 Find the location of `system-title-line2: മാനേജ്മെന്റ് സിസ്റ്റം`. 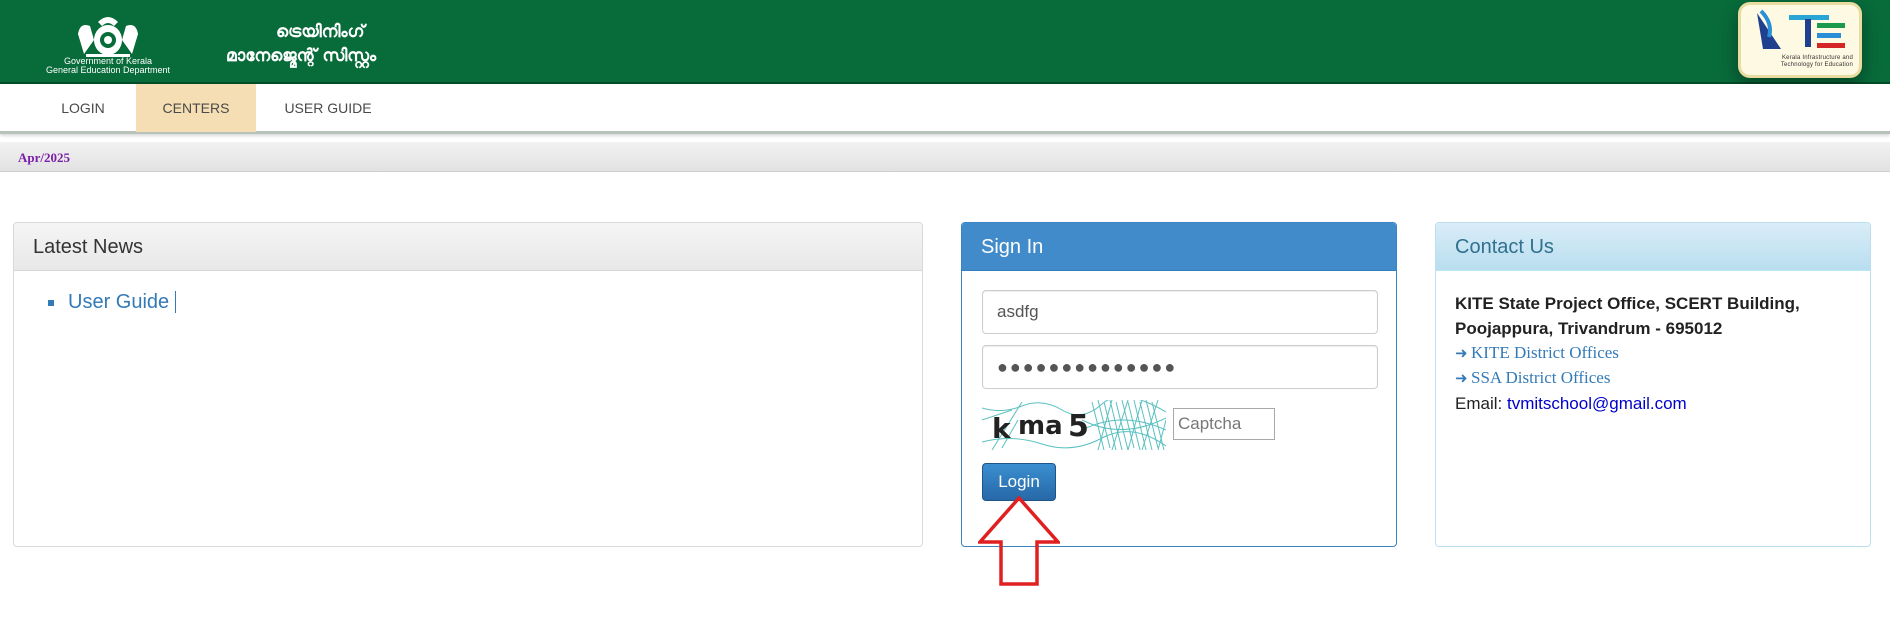

system-title-line2: മാനേജ്മെന്റ് സിസ്റ്റം is located at coordinates (301, 56).